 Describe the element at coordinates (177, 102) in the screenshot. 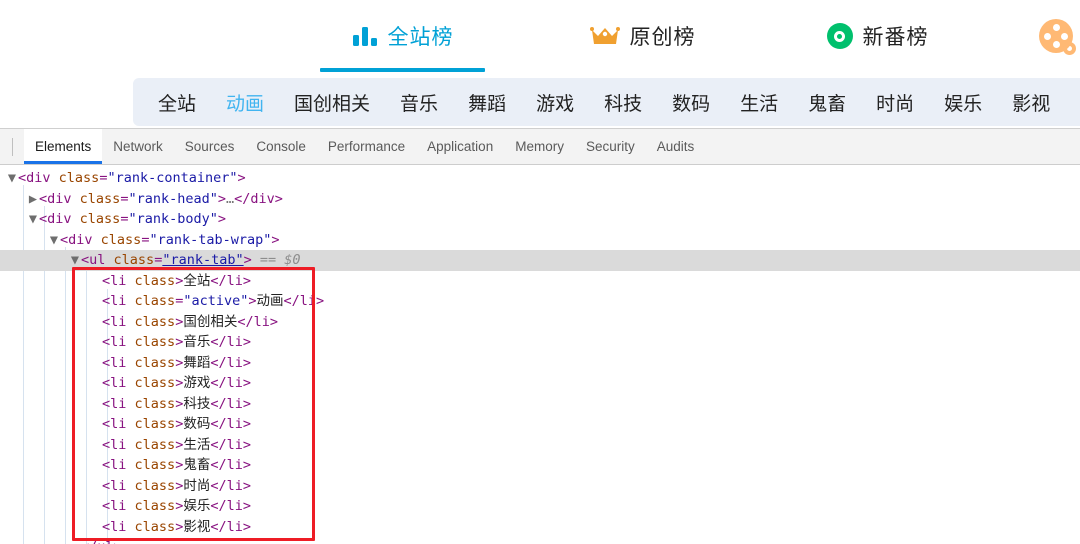

I see `category-tab-全站: 全站` at that location.